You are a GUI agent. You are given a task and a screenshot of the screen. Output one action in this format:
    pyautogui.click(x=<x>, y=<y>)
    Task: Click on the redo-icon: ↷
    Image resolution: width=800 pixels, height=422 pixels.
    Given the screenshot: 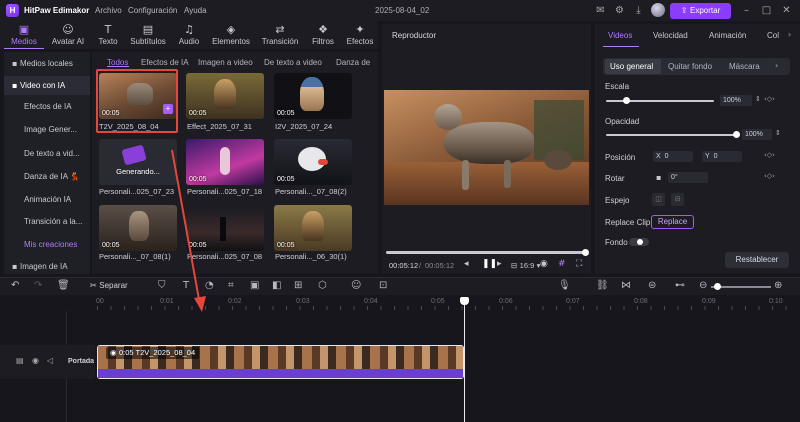 What is the action you would take?
    pyautogui.click(x=38, y=285)
    